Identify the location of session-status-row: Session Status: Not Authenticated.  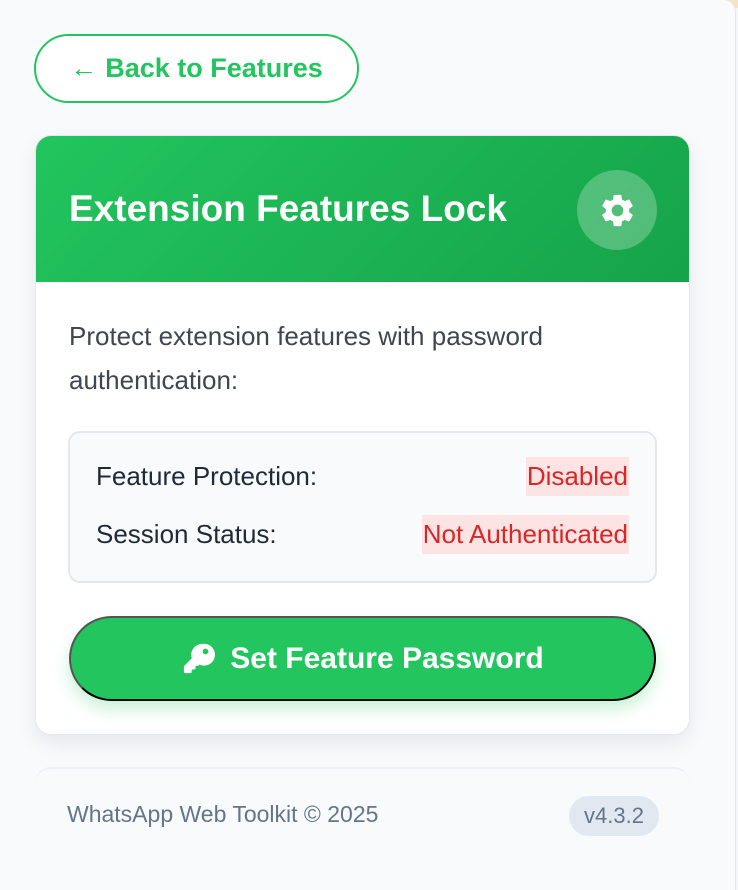
(362, 534).